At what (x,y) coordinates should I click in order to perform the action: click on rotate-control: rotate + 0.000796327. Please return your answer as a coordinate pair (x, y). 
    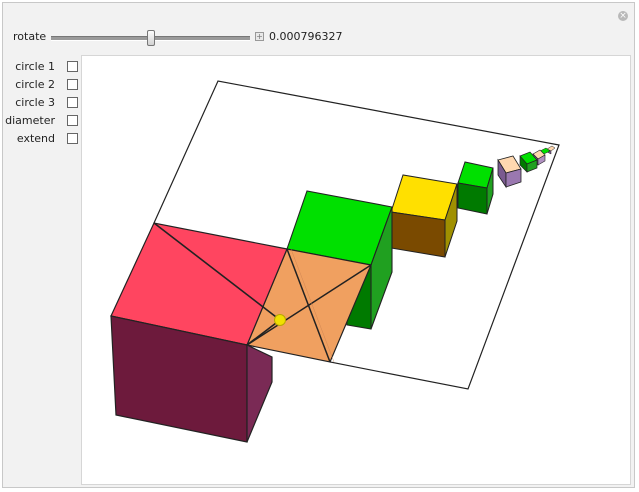
    Looking at the image, I should click on (313, 37).